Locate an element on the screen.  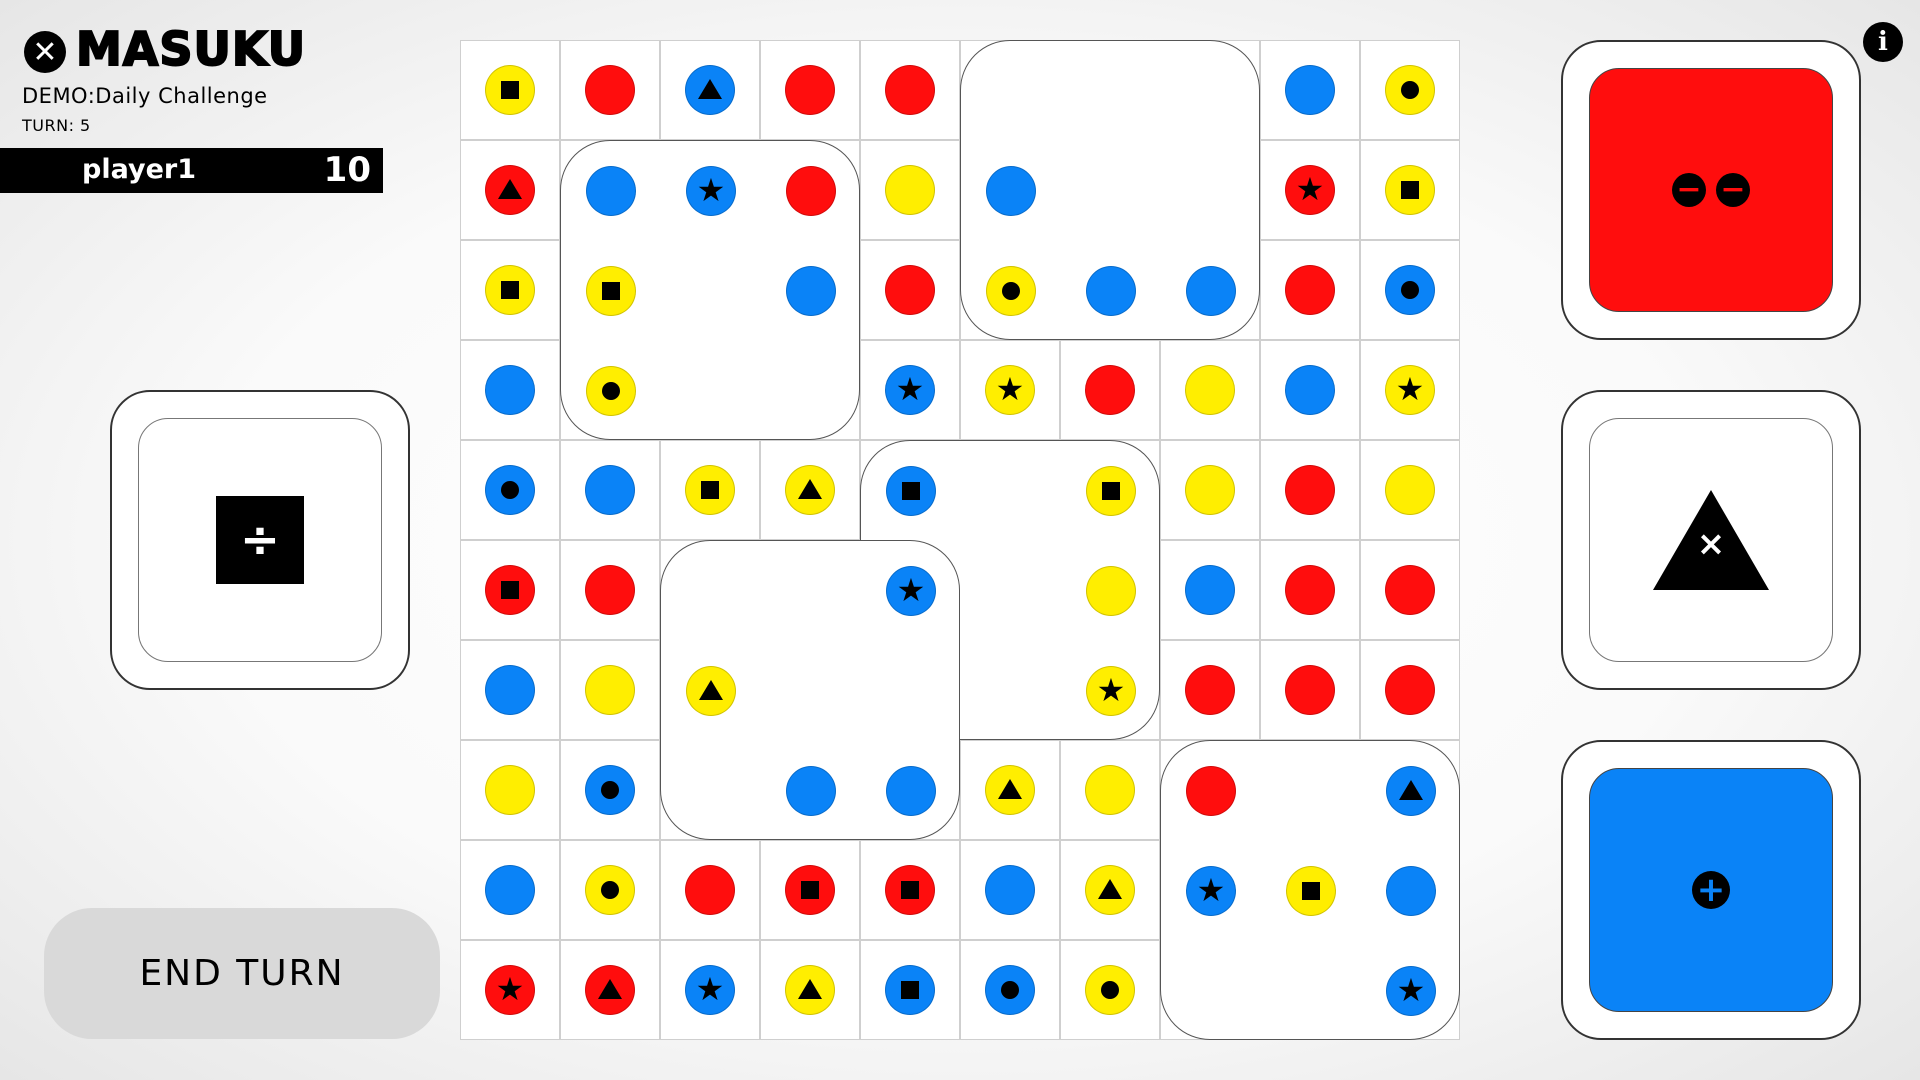
triangle-operator-card: × is located at coordinates (1711, 540).